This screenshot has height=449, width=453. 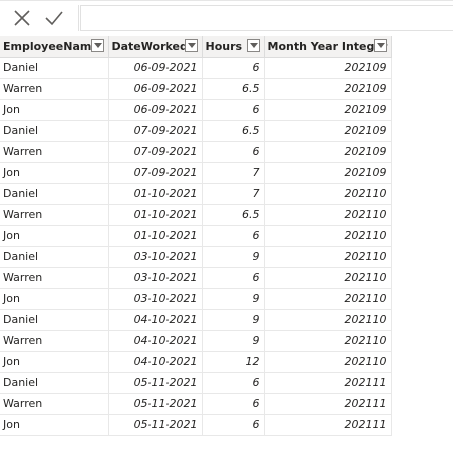 I want to click on table-row: Warren 05-11-2021 6 202111, so click(x=196, y=404).